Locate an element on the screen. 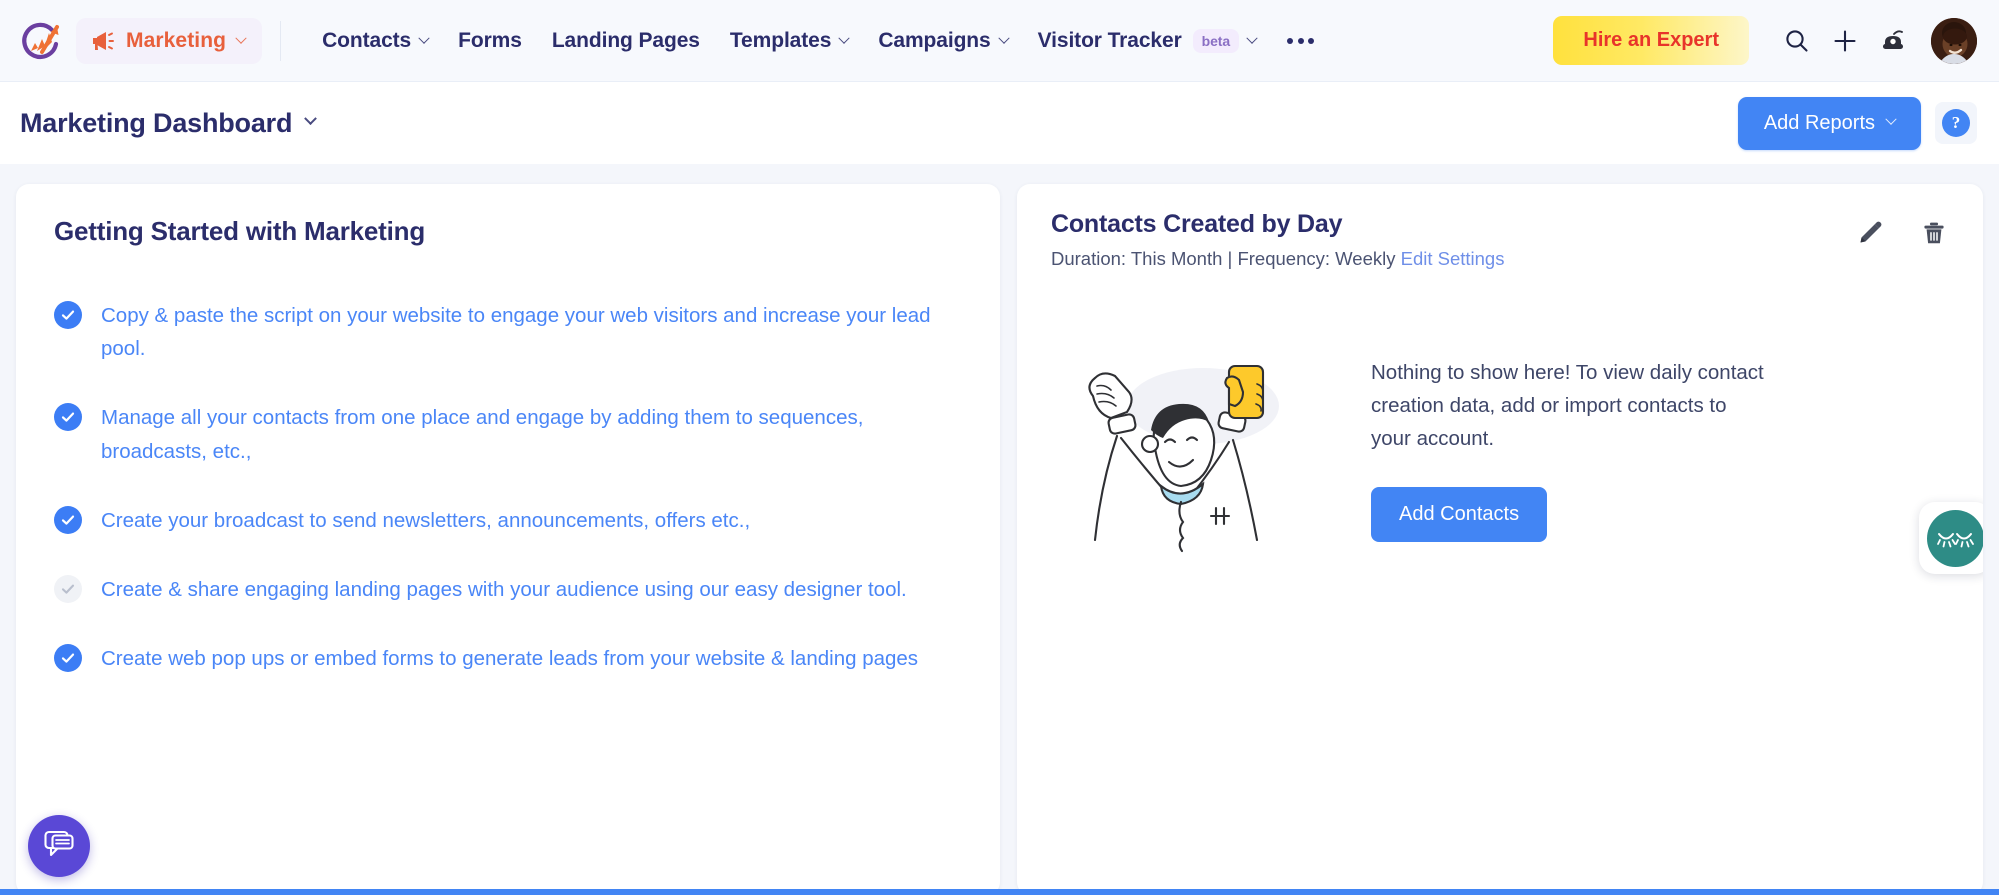  chat-widget-button is located at coordinates (59, 846).